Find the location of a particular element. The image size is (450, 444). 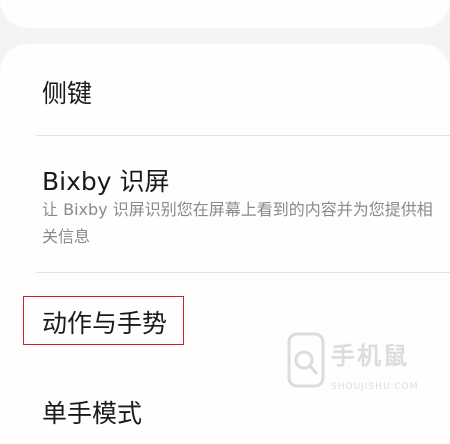

one-handed-mode-title: 单手模式 is located at coordinates (92, 413).